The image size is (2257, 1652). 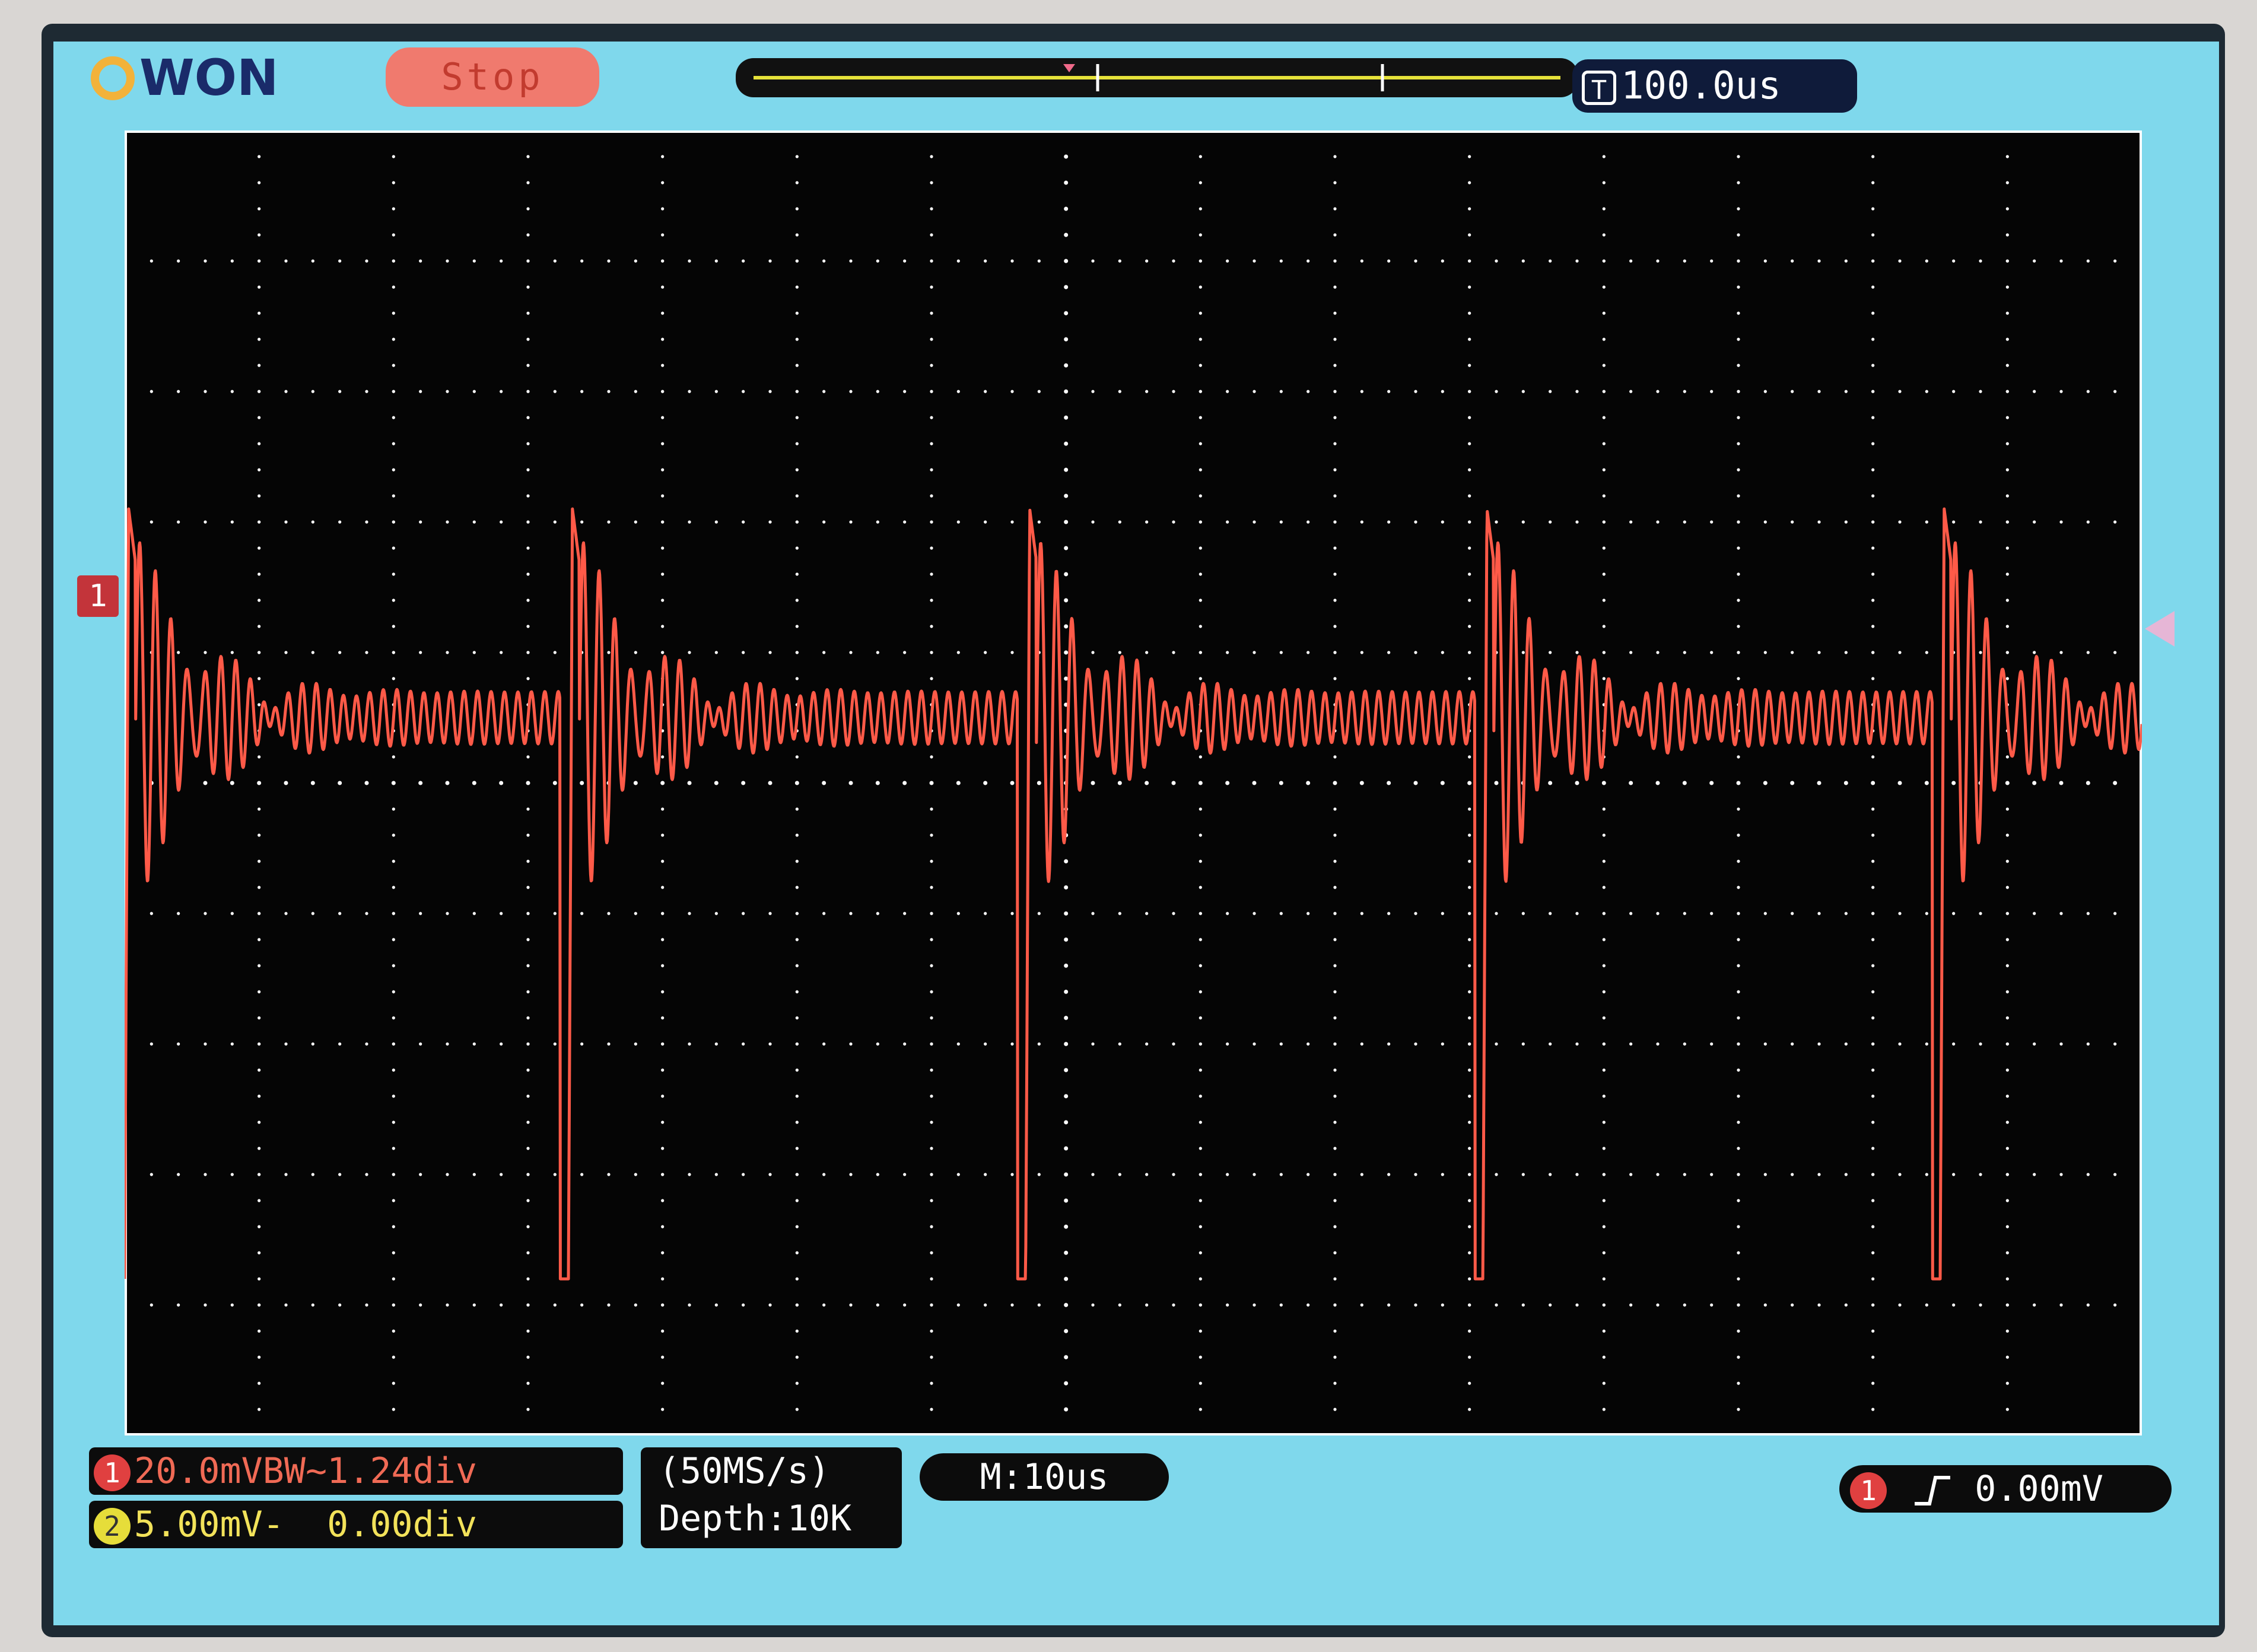 What do you see at coordinates (2160, 629) in the screenshot?
I see `trigger-level-marker` at bounding box center [2160, 629].